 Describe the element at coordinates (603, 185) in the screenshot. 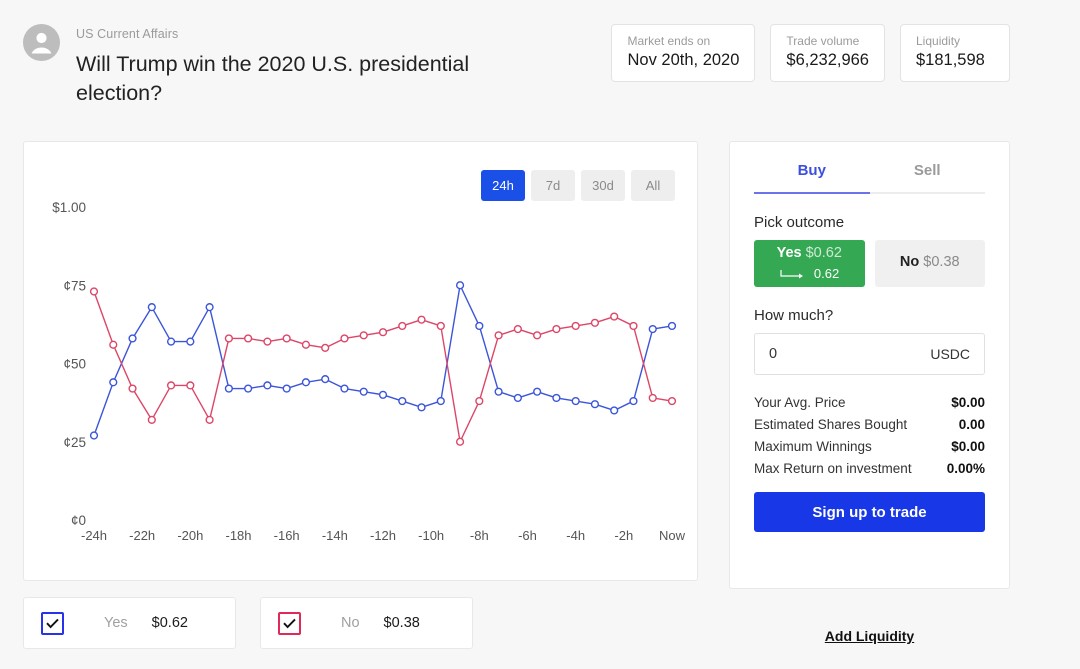

I see `range-tab-30d: 30d` at that location.